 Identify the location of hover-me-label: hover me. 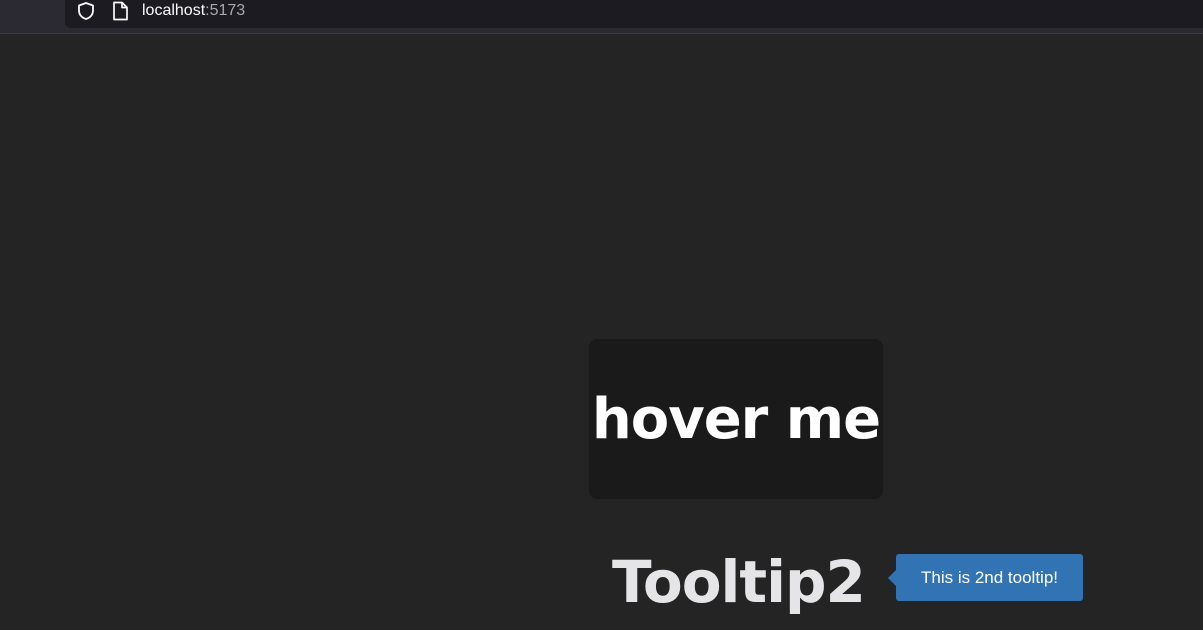
(736, 419).